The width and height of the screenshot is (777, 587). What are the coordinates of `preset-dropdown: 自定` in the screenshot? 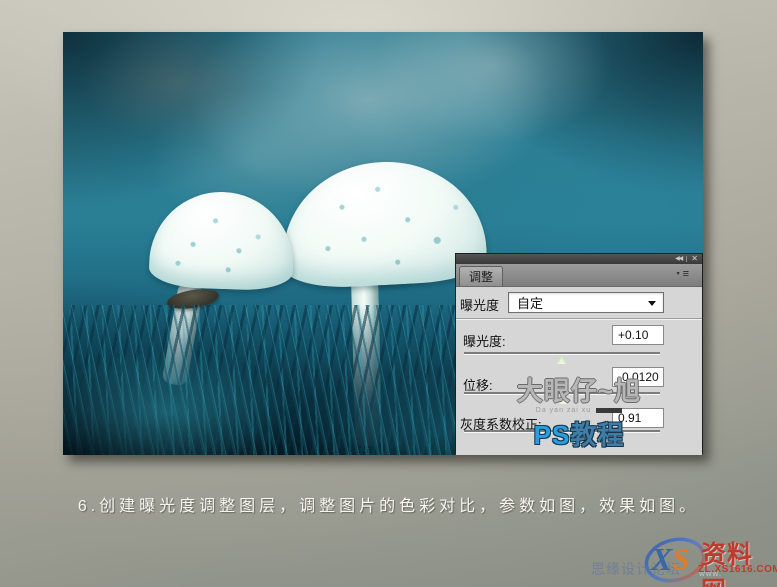 It's located at (586, 302).